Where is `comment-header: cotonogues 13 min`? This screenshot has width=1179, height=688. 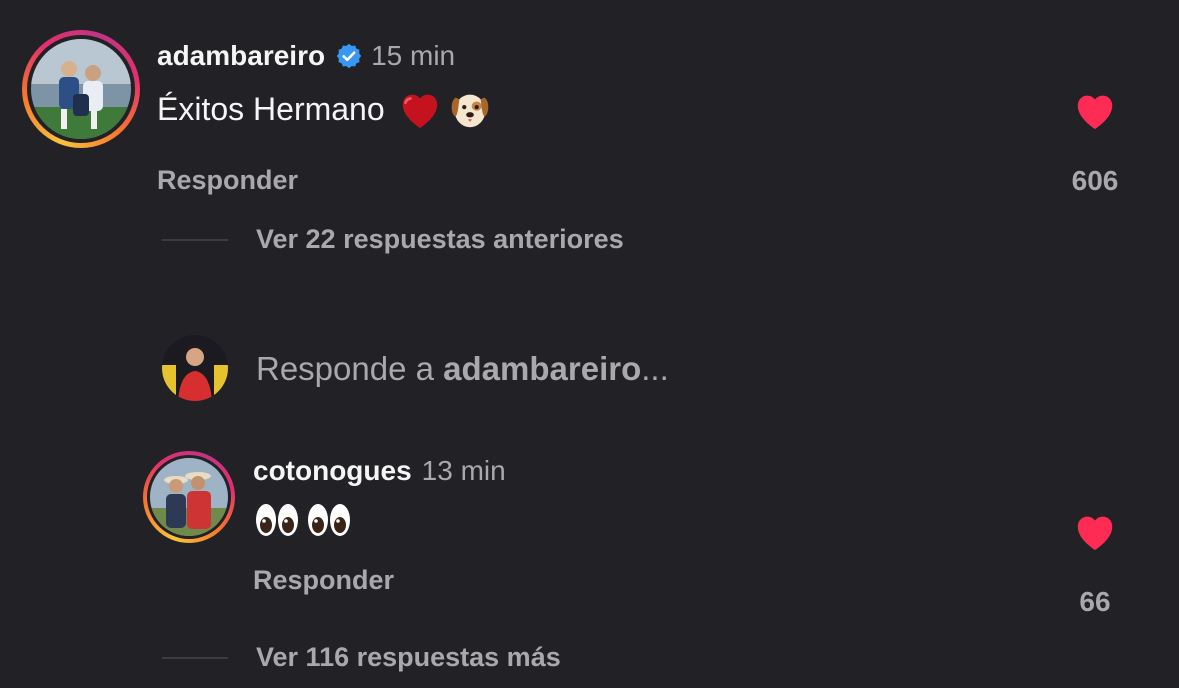
comment-header: cotonogues 13 min is located at coordinates (379, 471).